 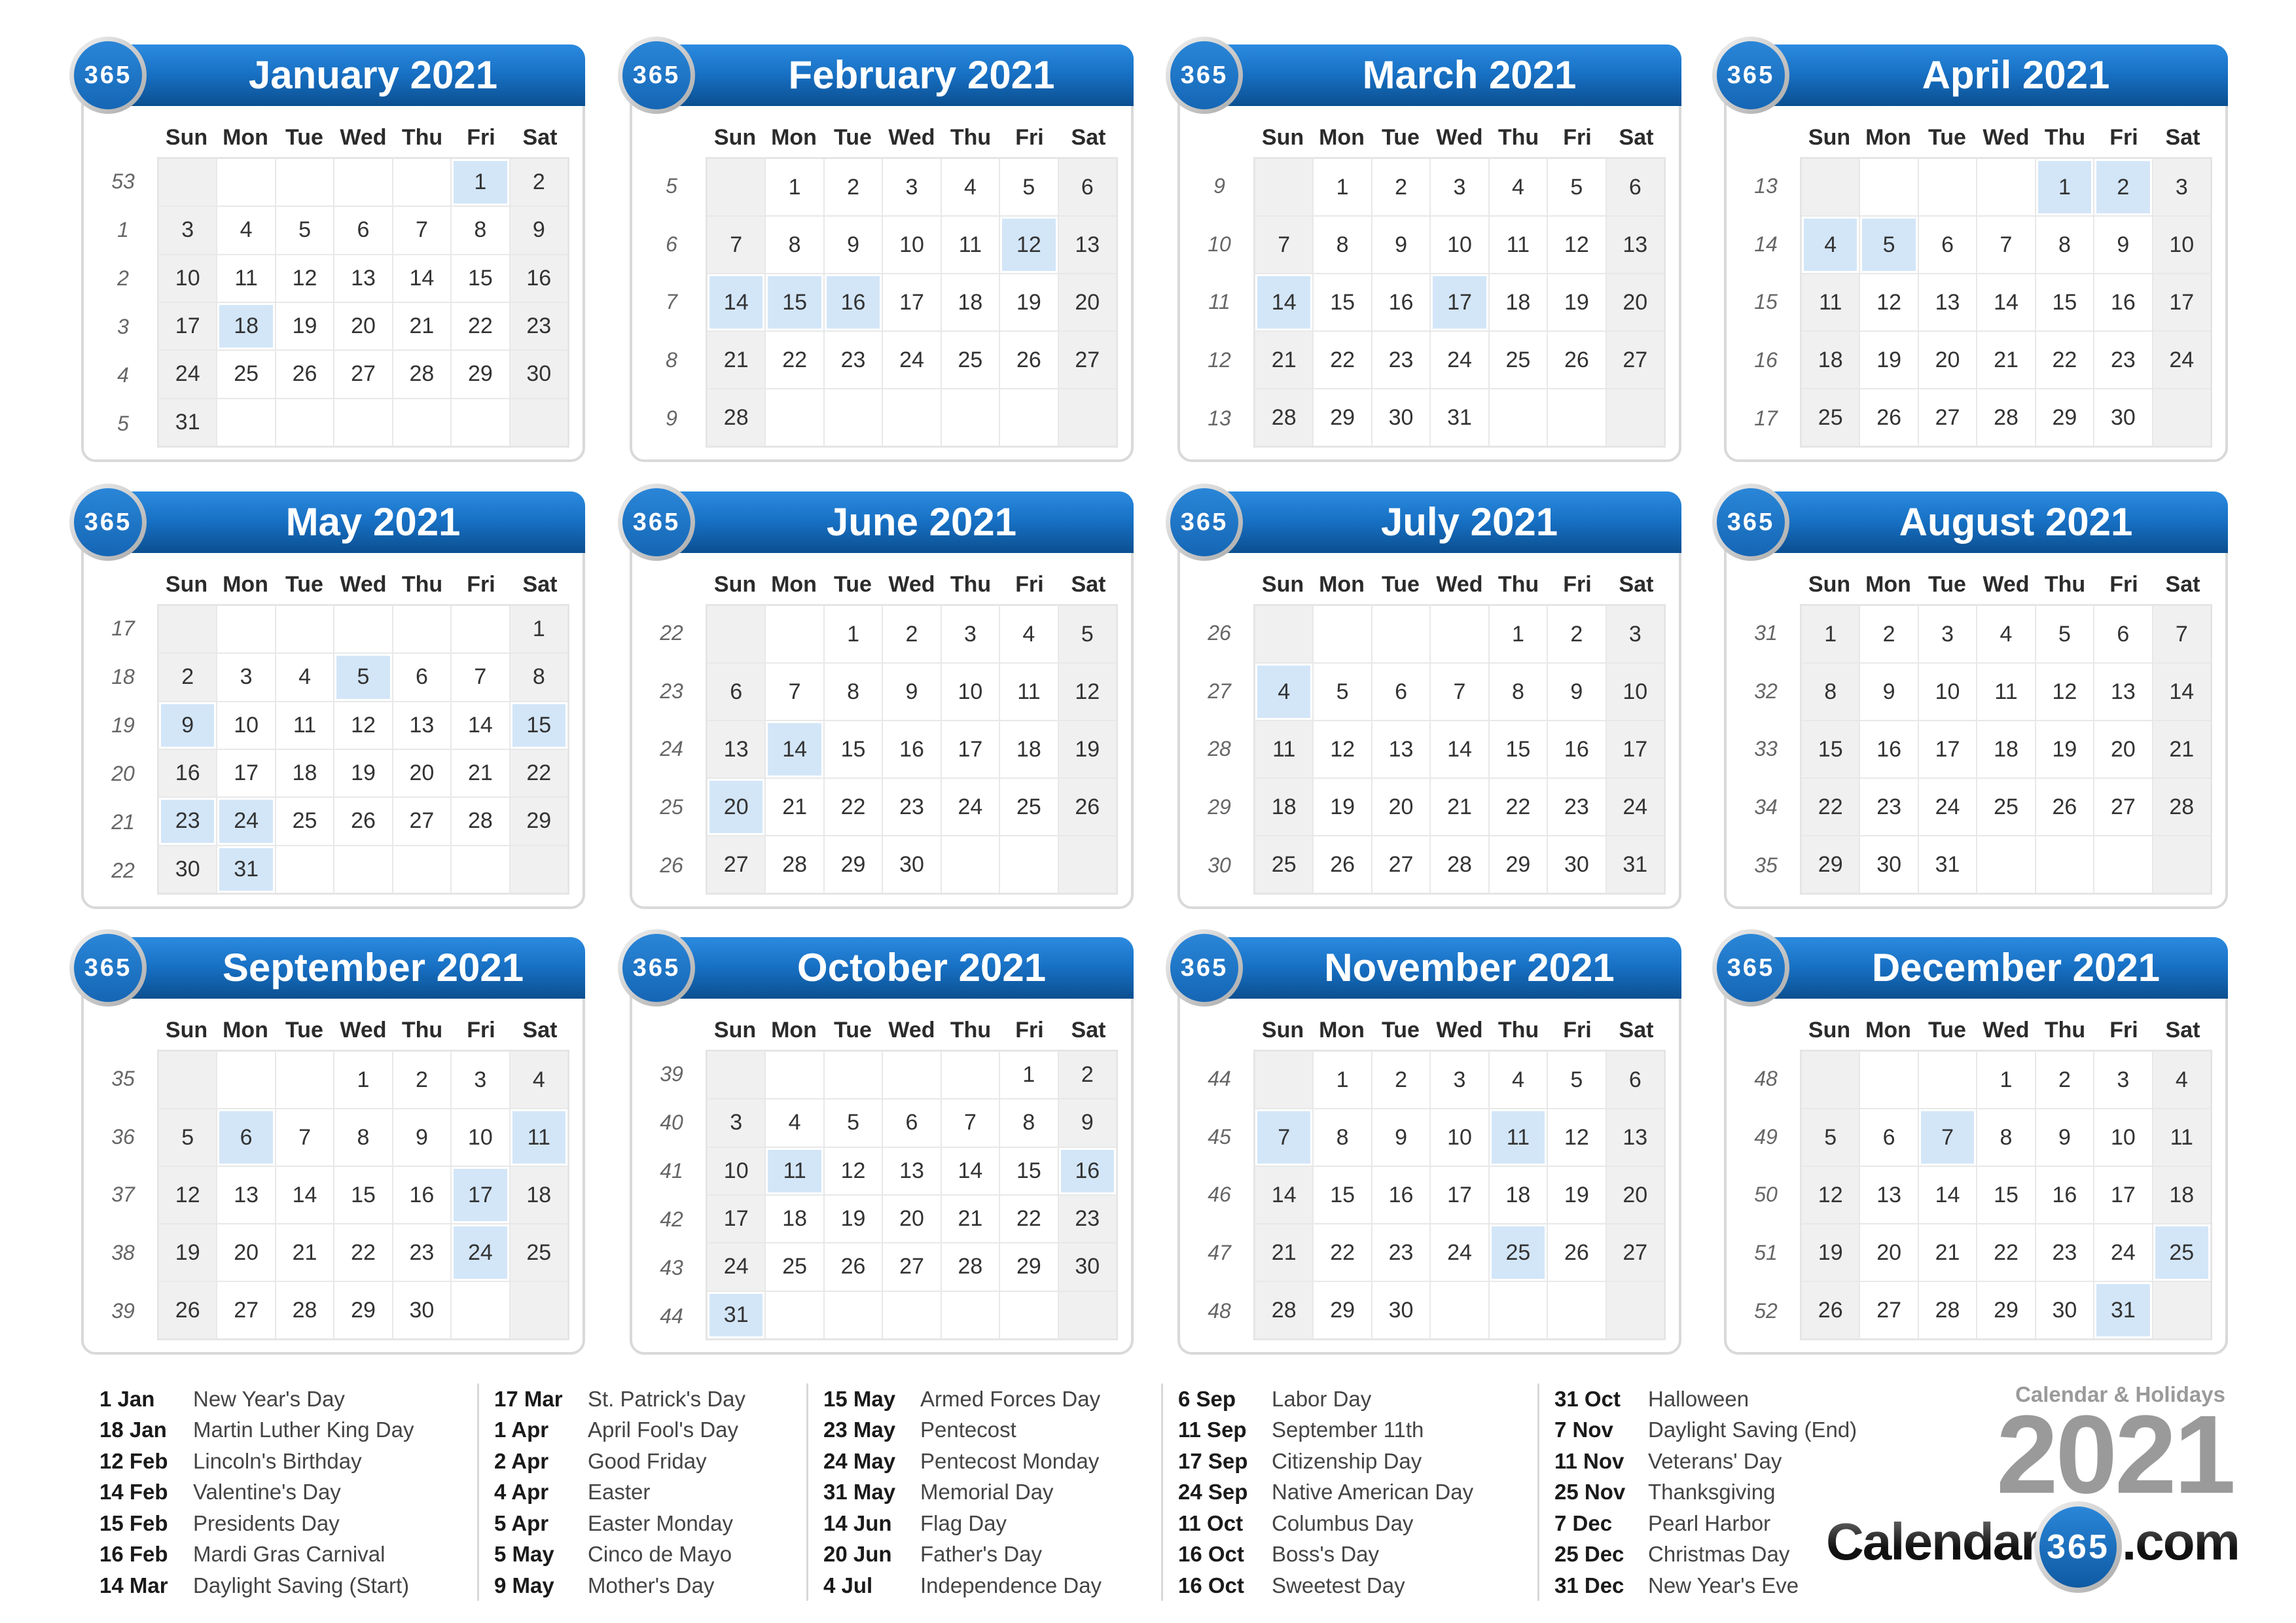 What do you see at coordinates (736, 302) in the screenshot?
I see `holiday-day-cell: 14` at bounding box center [736, 302].